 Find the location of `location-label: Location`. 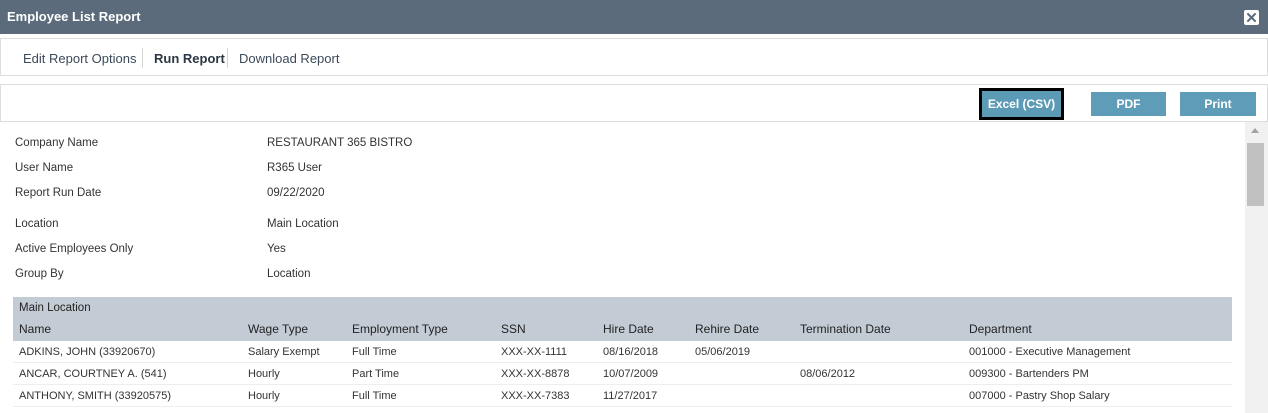

location-label: Location is located at coordinates (37, 224).